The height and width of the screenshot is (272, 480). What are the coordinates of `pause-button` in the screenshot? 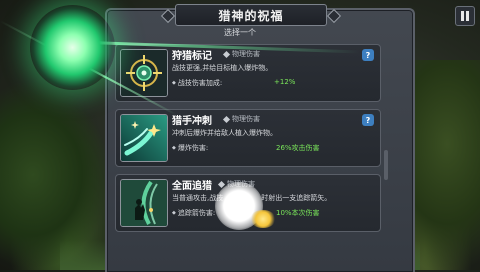 It's located at (465, 16).